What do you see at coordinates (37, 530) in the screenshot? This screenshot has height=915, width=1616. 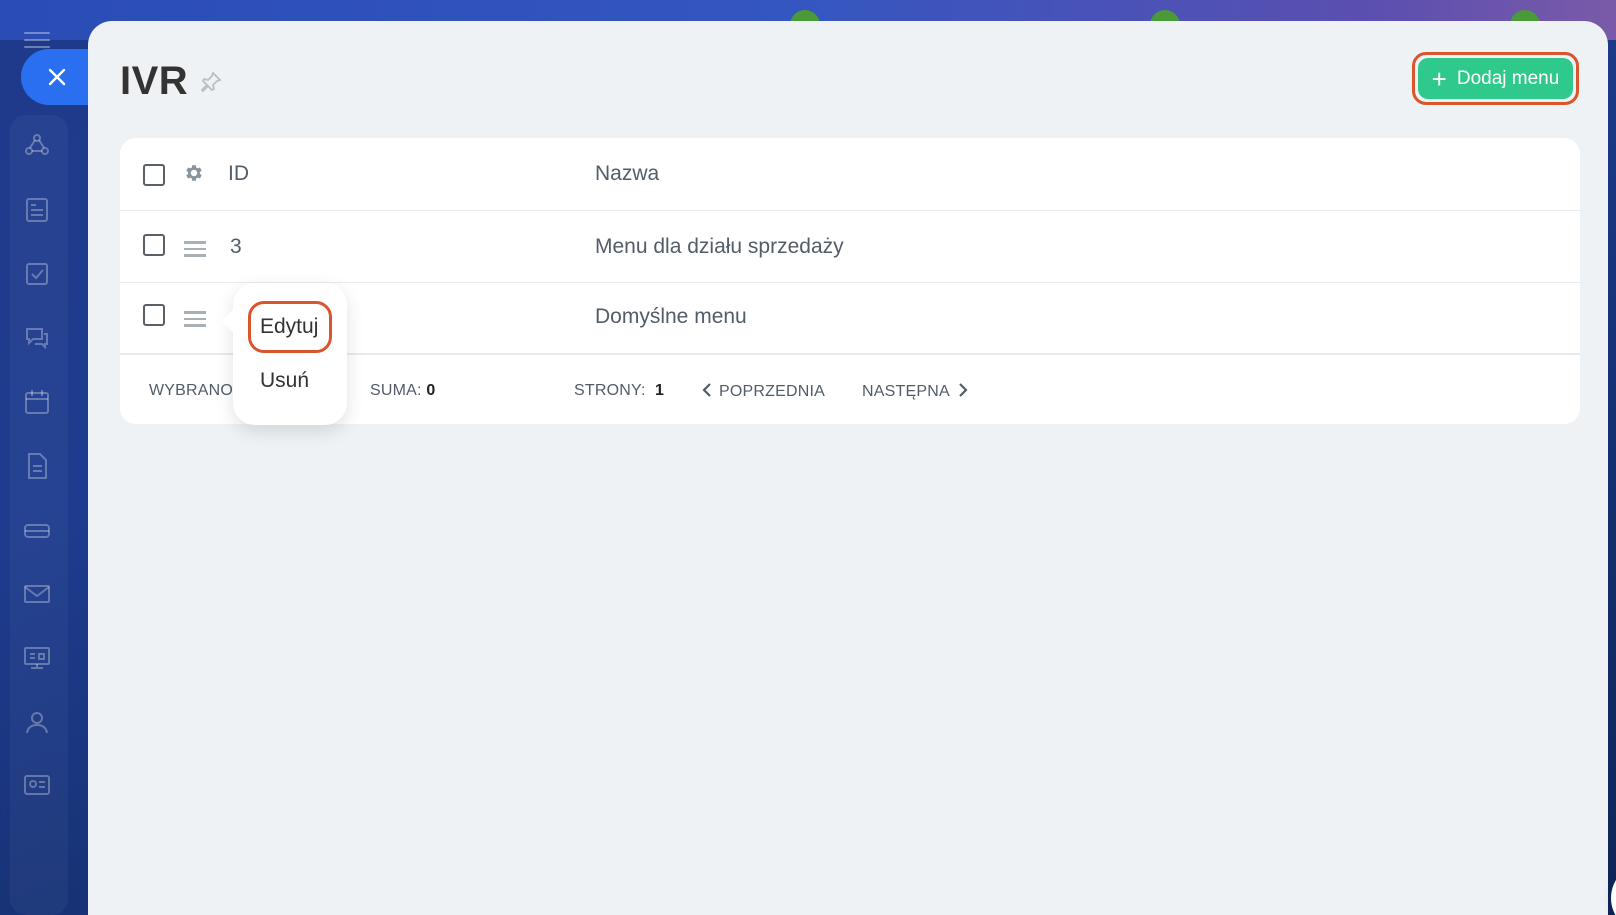 I see `storage-icon` at bounding box center [37, 530].